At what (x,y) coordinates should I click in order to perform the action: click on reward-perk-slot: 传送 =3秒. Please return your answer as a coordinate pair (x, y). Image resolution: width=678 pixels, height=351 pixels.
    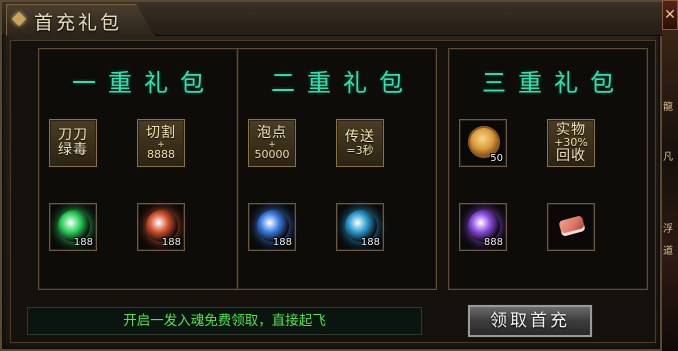
    Looking at the image, I should click on (360, 143).